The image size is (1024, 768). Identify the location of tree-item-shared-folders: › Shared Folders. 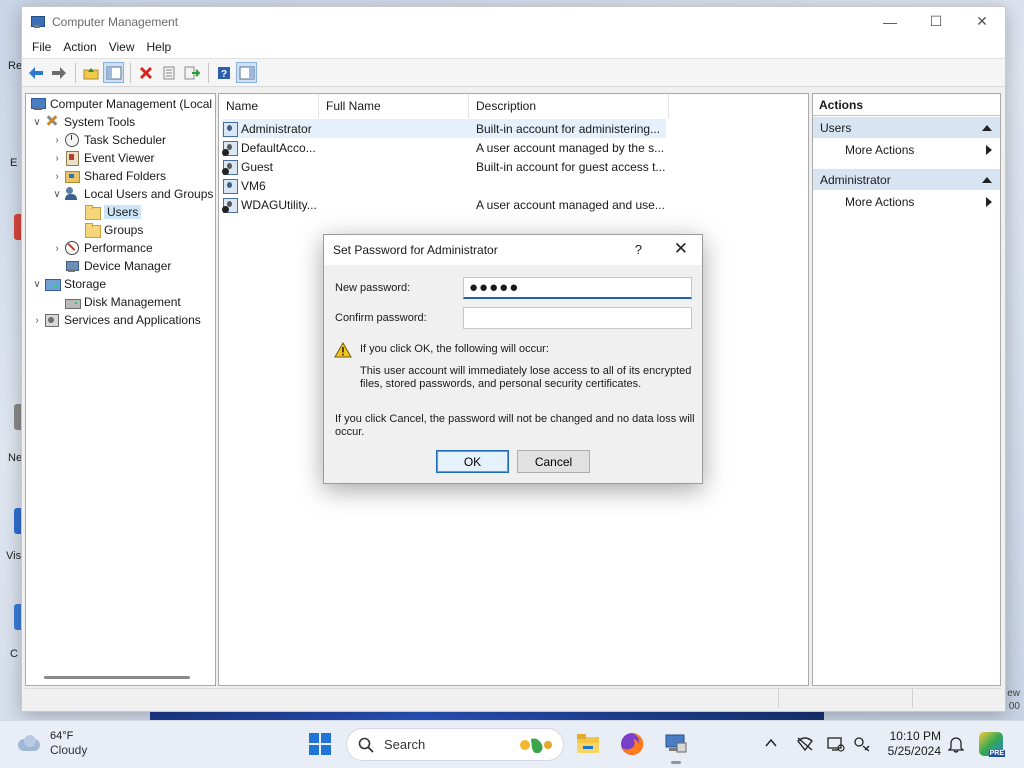
(108, 176).